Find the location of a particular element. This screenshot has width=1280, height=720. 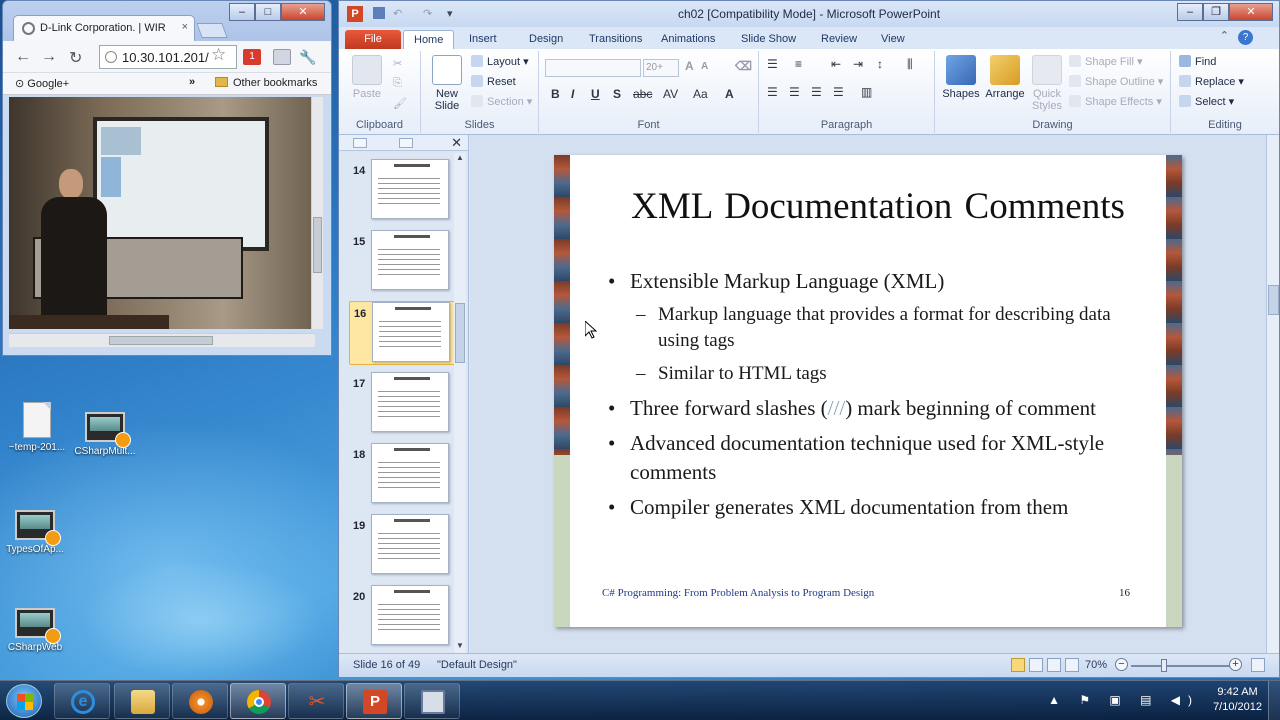

vertical-scrollbar is located at coordinates (317, 213).